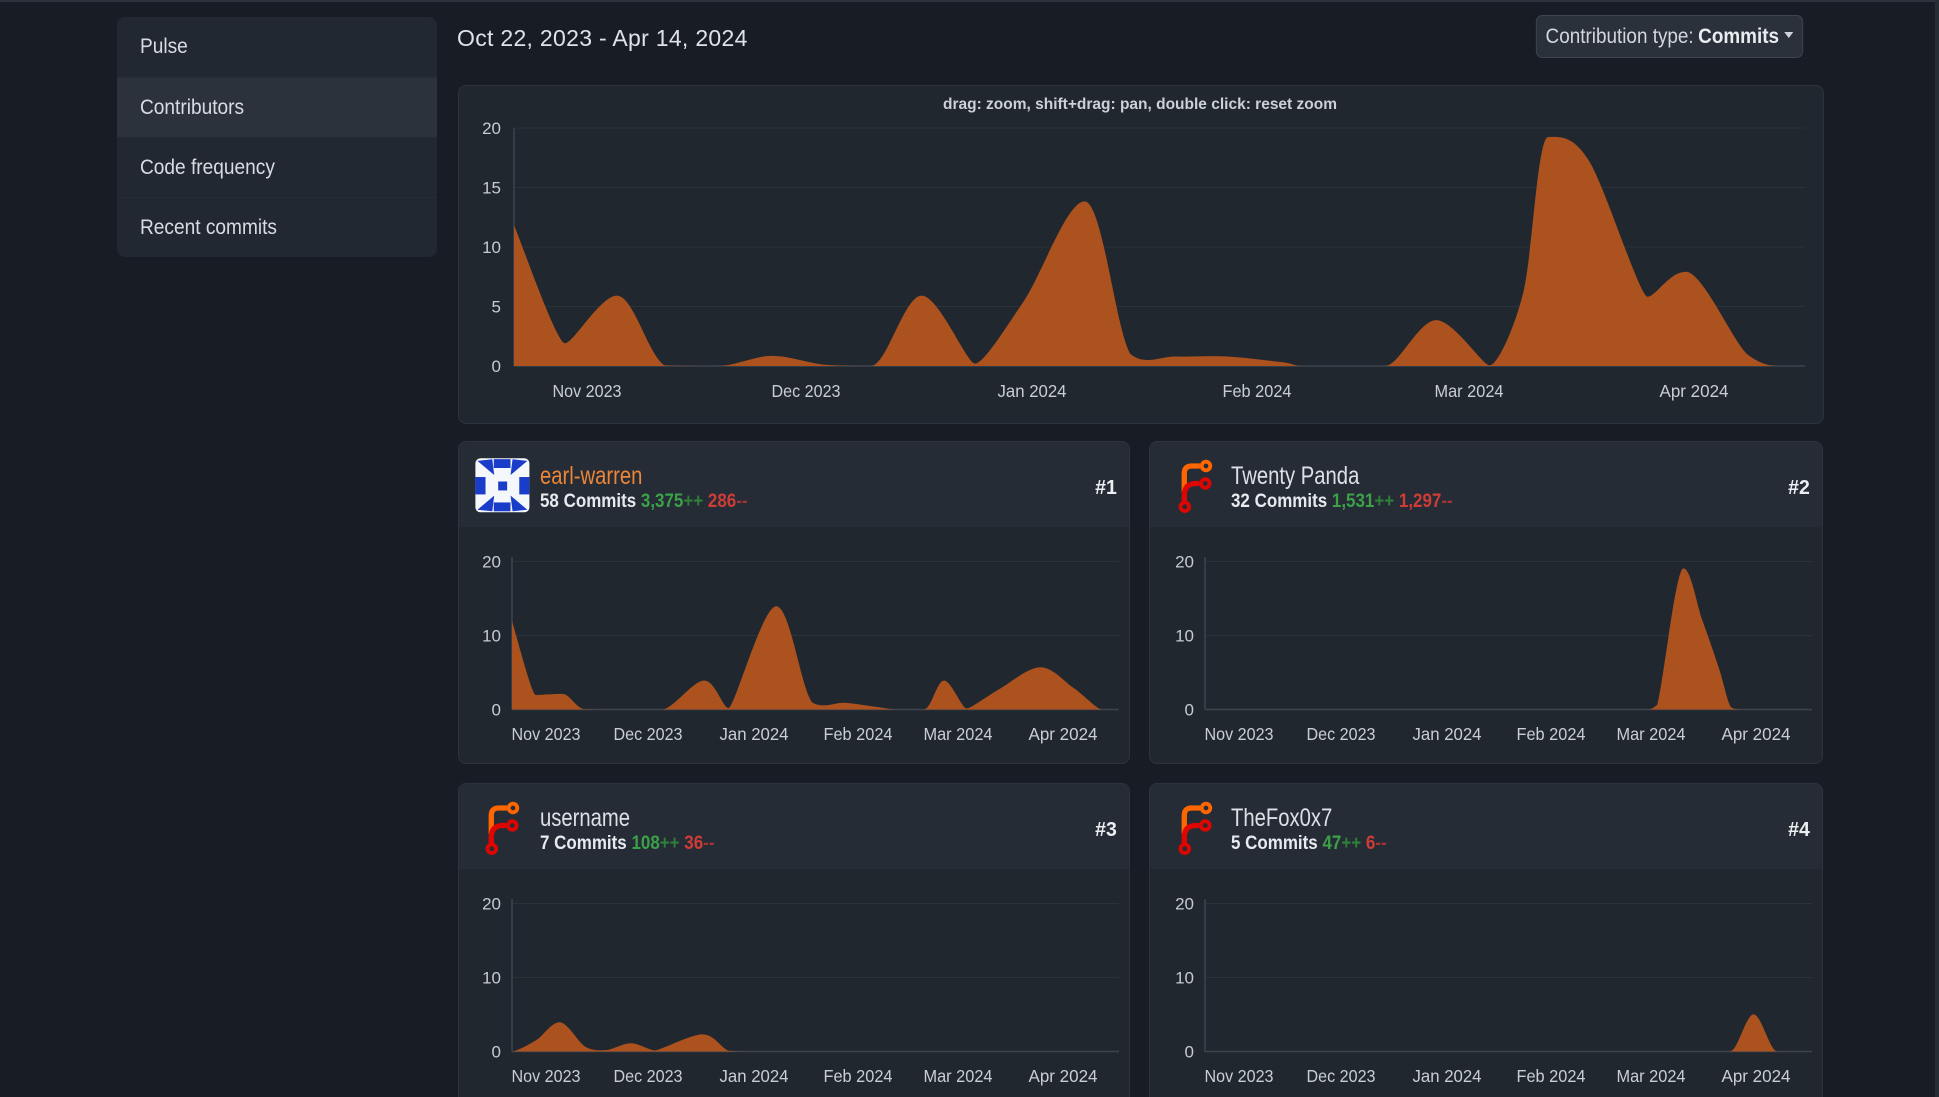  I want to click on svg-text: 5, so click(496, 307).